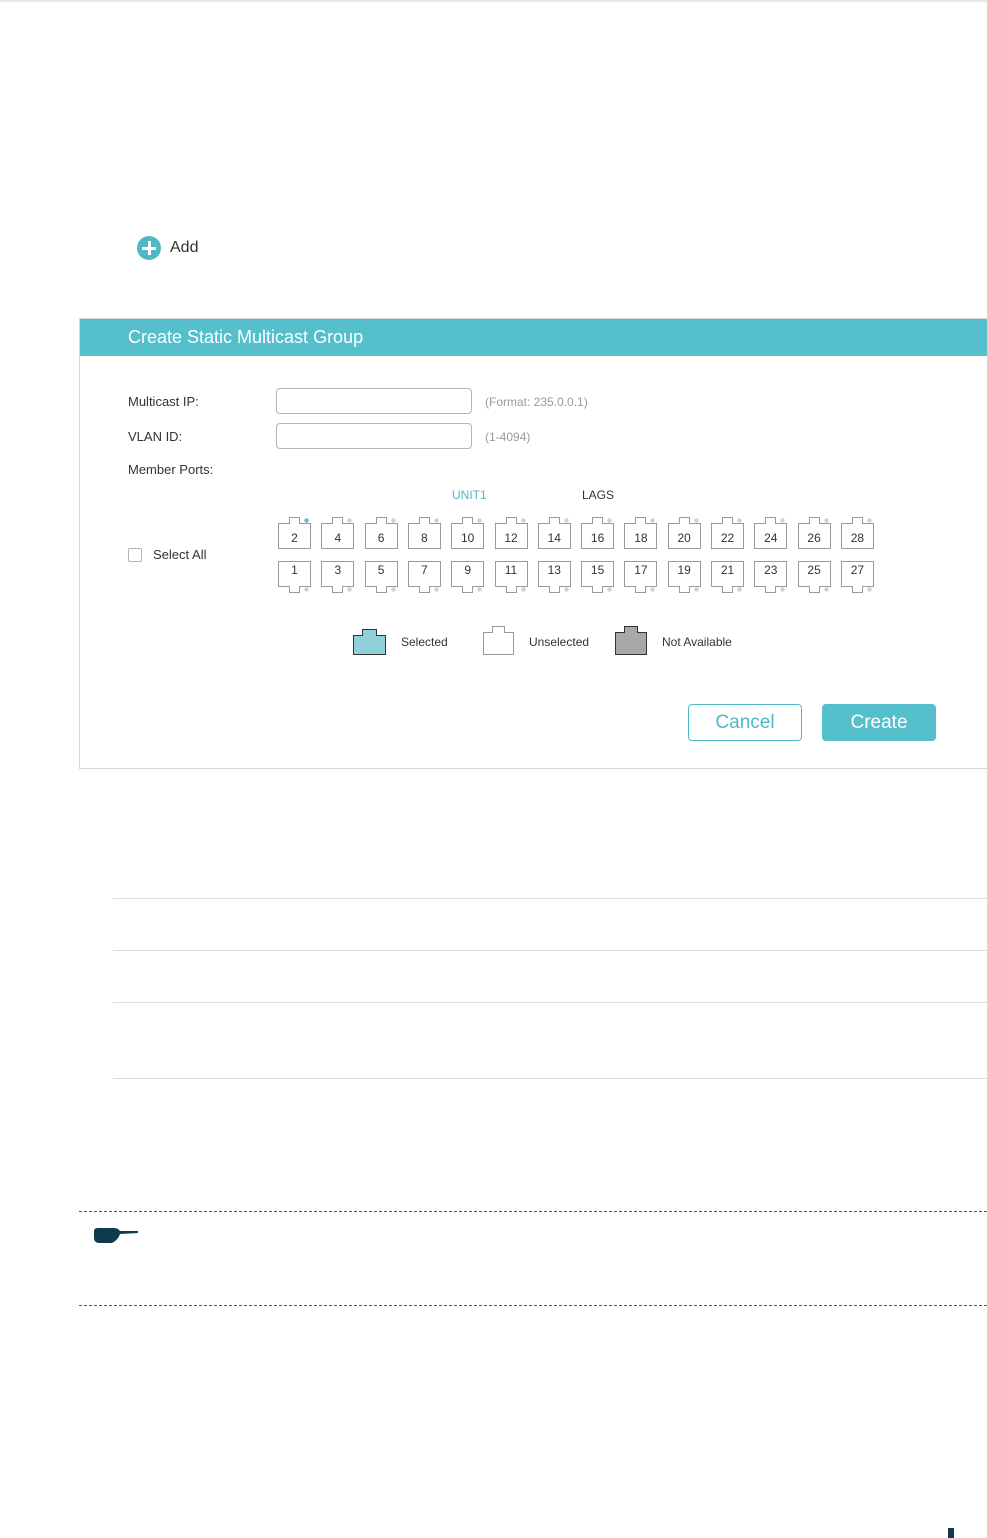 The image size is (987, 1538). Describe the element at coordinates (424, 538) in the screenshot. I see `port-number: 8` at that location.